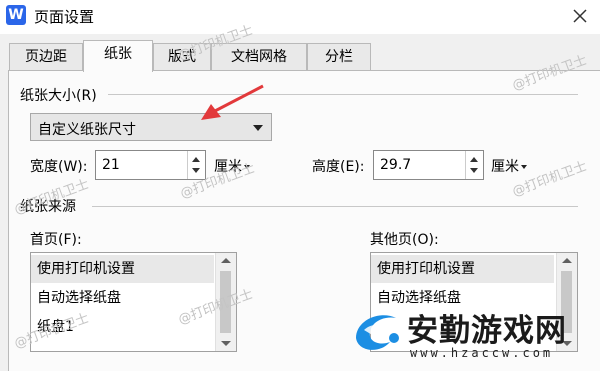  Describe the element at coordinates (335, 206) in the screenshot. I see `paper-source-divider` at that location.